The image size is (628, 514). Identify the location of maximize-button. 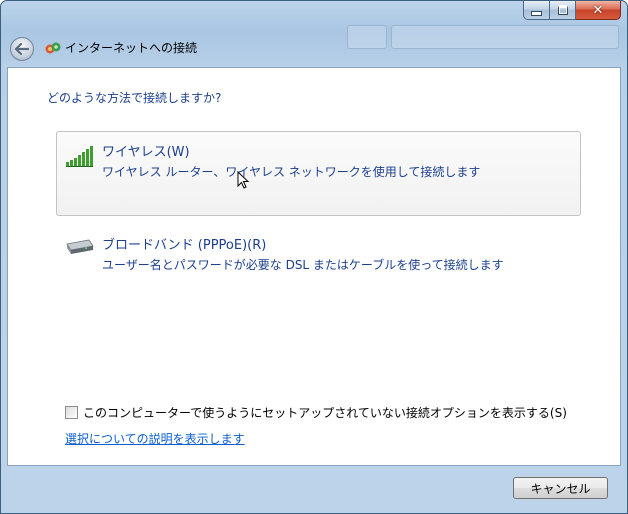
(563, 10).